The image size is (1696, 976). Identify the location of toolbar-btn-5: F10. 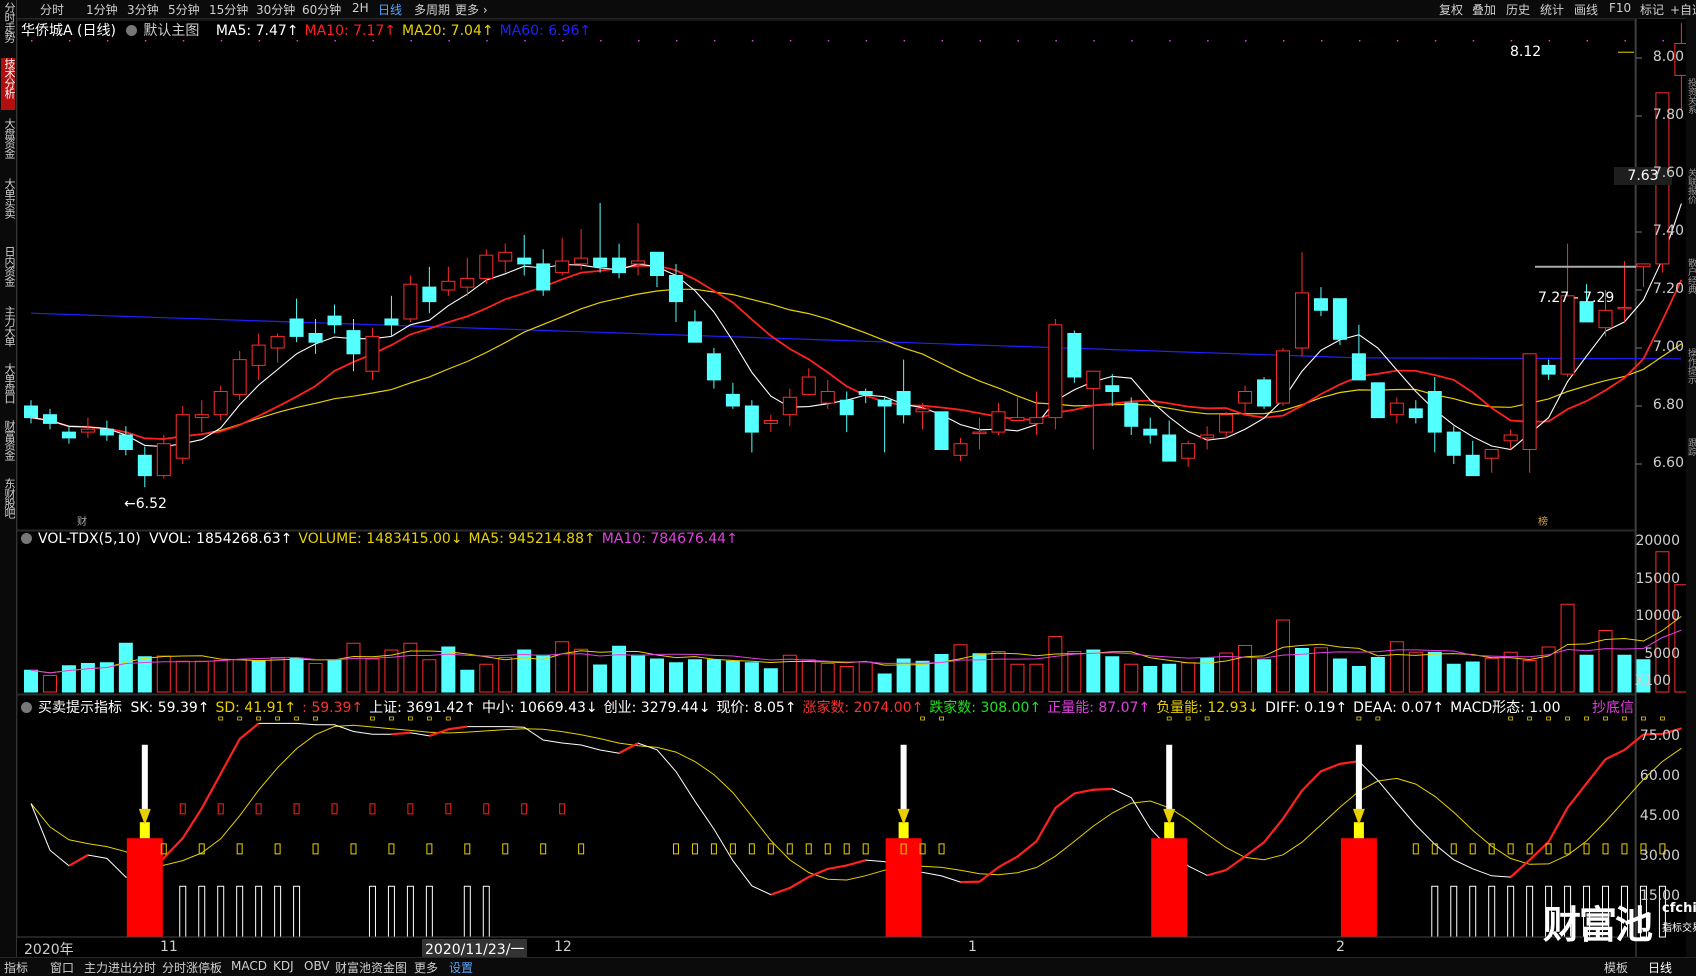
(1620, 8).